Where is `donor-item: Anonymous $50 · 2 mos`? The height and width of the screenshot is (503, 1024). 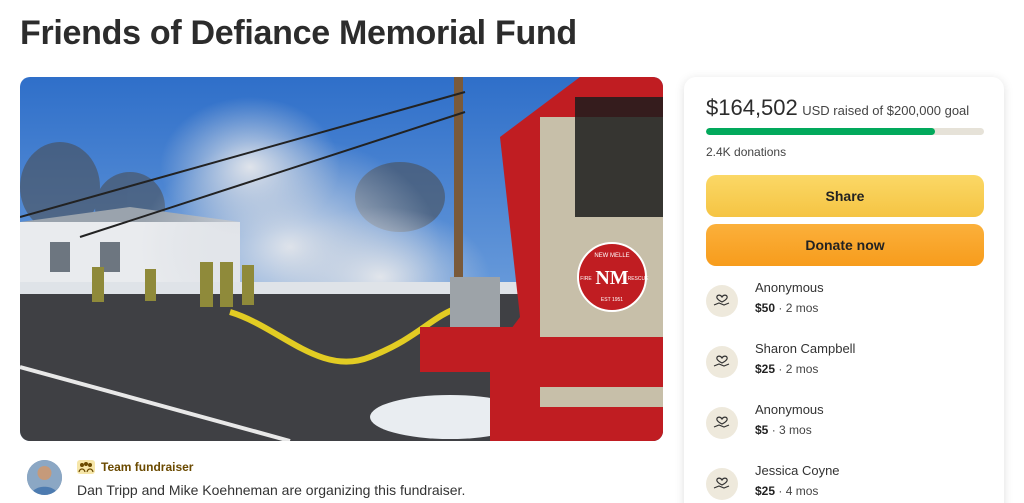
donor-item: Anonymous $50 · 2 mos is located at coordinates (845, 302).